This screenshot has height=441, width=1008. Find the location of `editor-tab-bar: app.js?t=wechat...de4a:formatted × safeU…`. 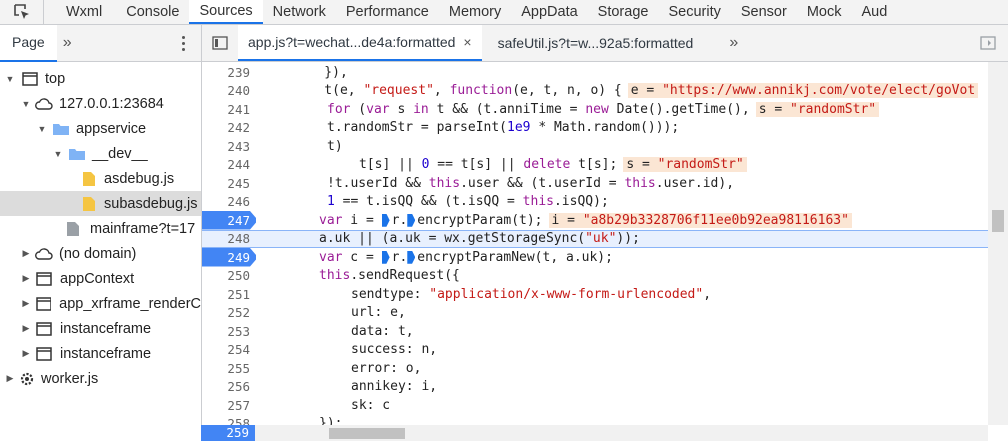

editor-tab-bar: app.js?t=wechat...de4a:formatted × safeU… is located at coordinates (604, 43).